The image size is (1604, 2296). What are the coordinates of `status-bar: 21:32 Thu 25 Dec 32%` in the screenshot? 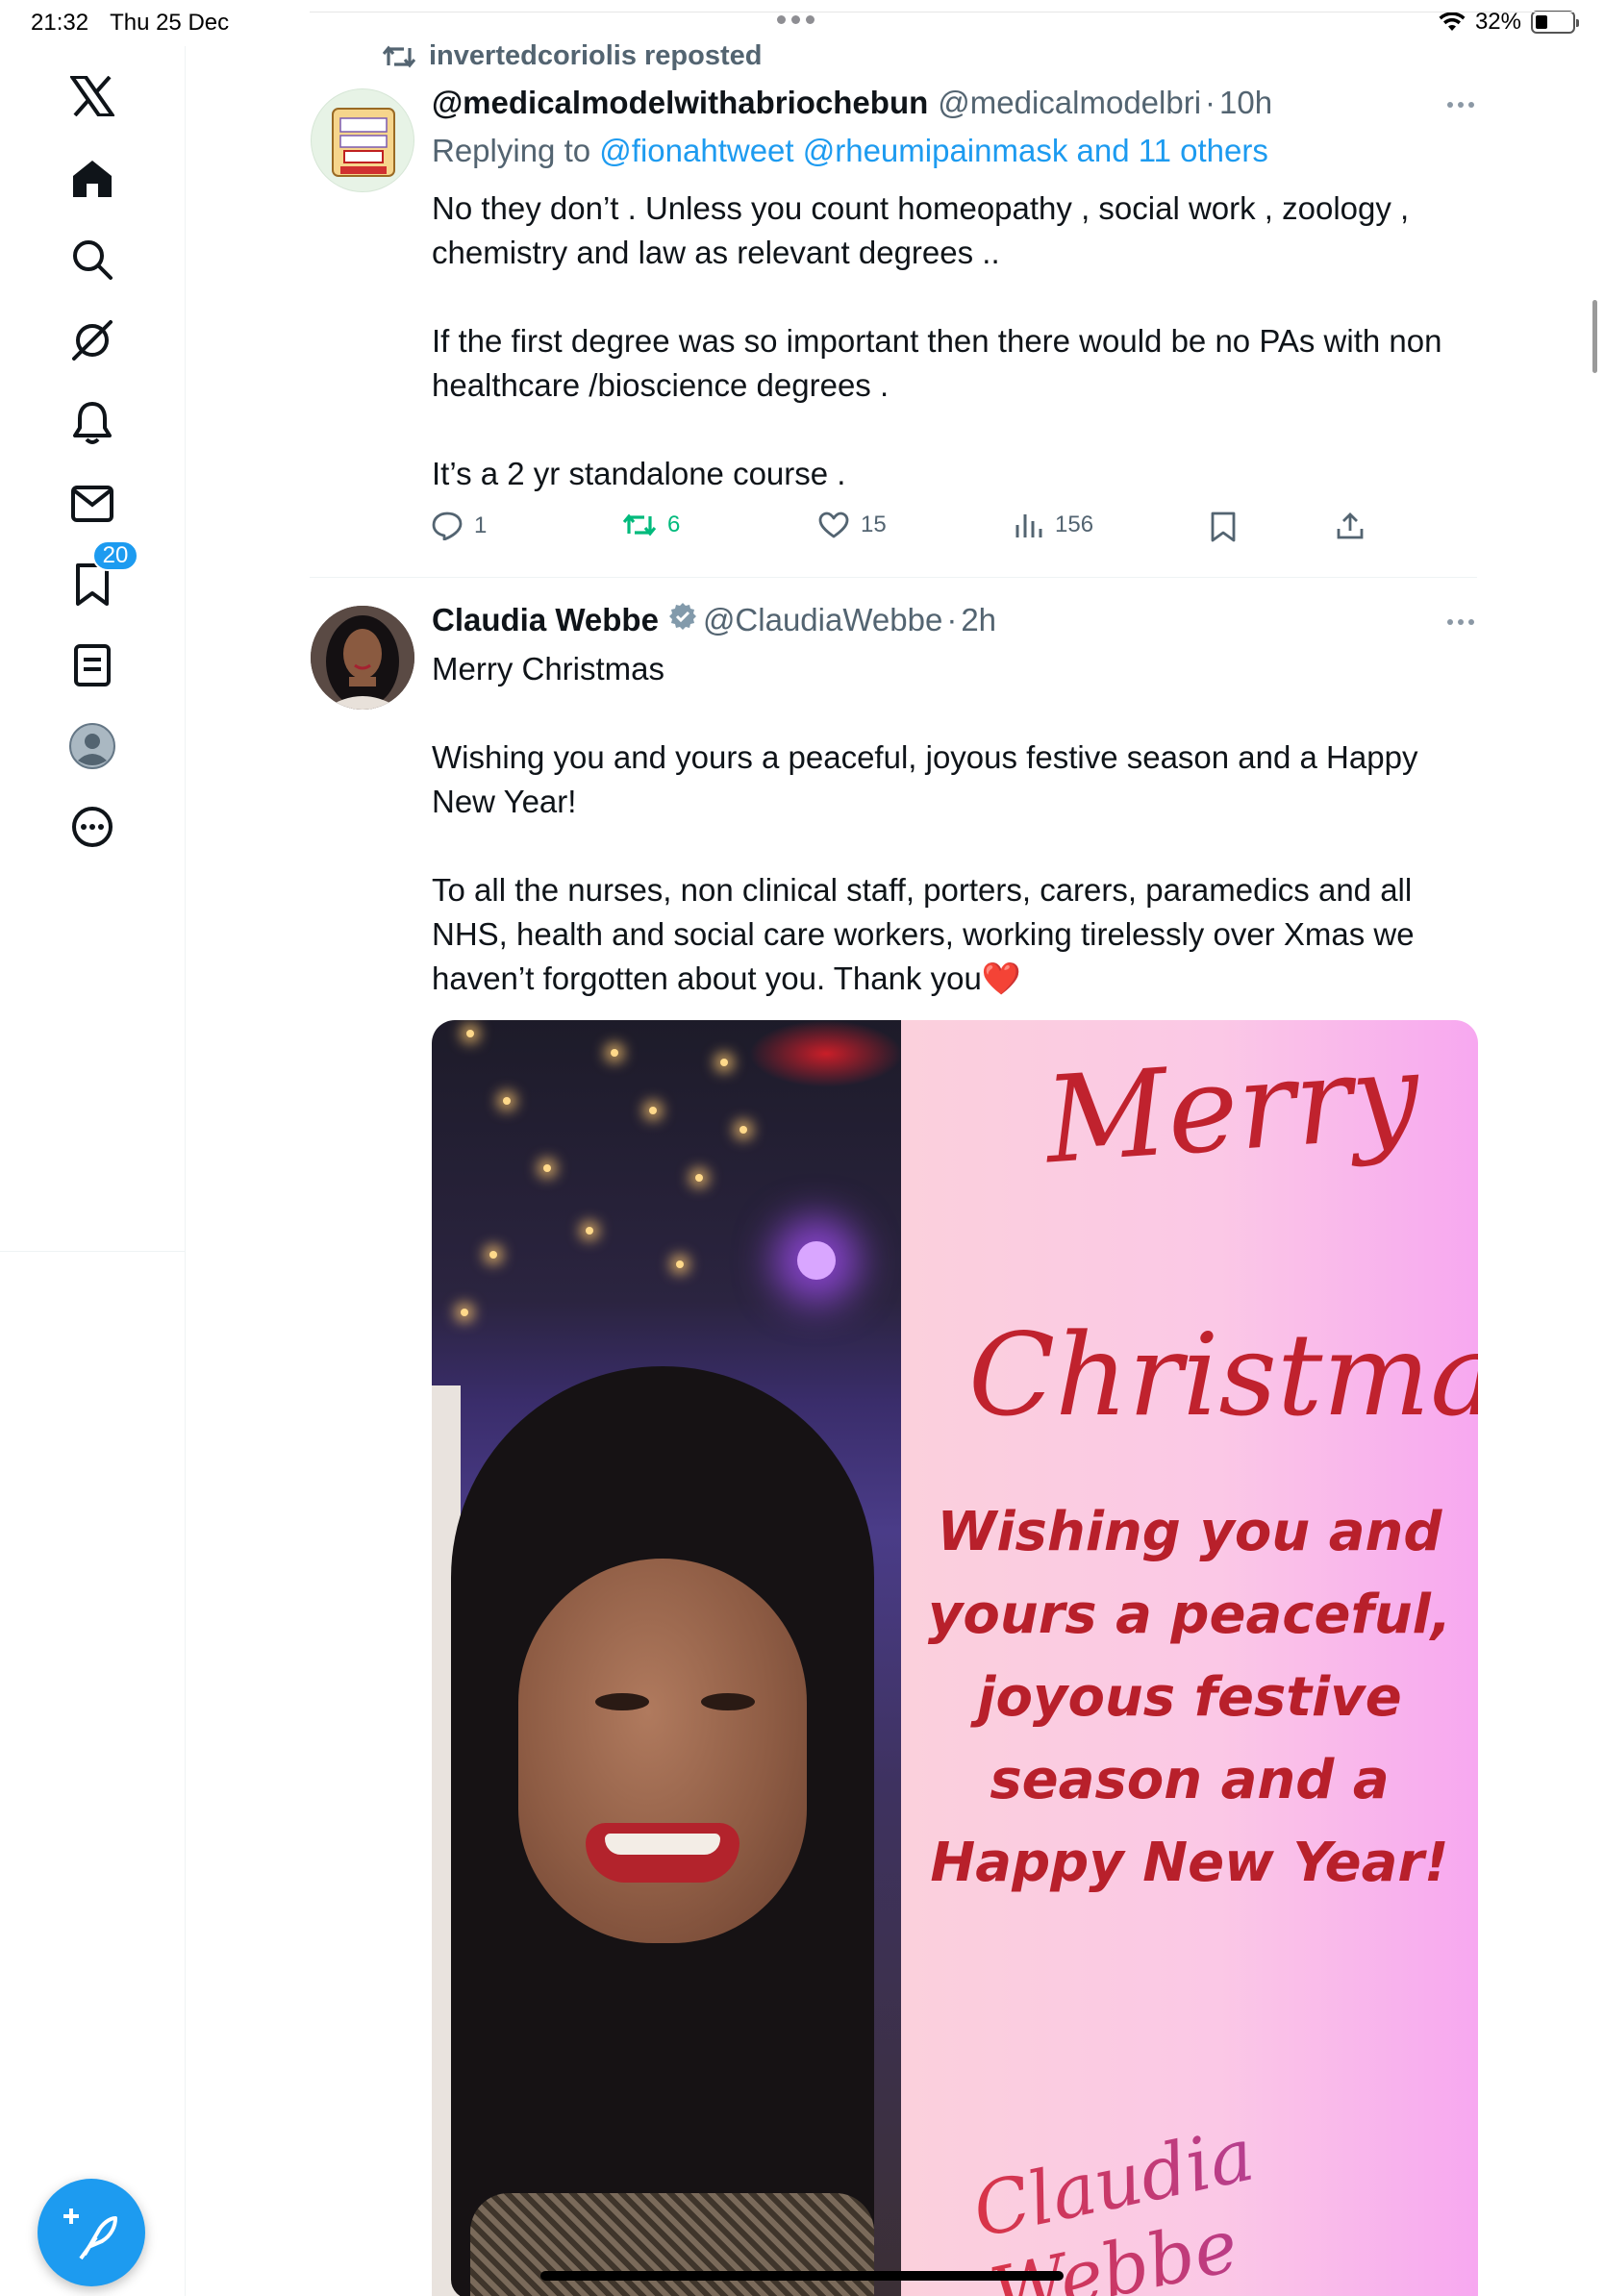 It's located at (802, 23).